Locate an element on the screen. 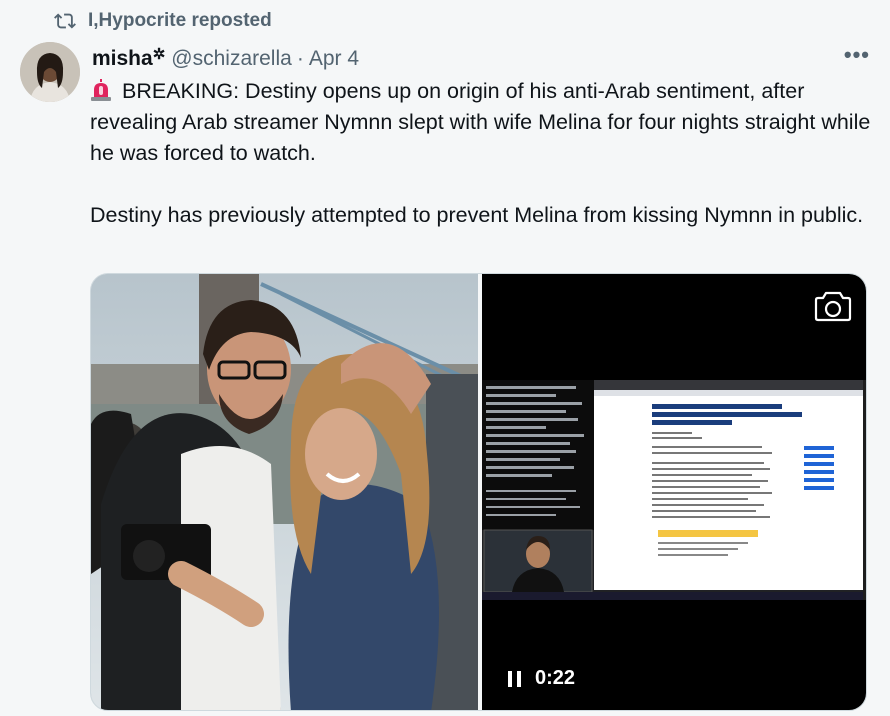 This screenshot has width=890, height=716. author-name-mark: ✲ is located at coordinates (159, 54).